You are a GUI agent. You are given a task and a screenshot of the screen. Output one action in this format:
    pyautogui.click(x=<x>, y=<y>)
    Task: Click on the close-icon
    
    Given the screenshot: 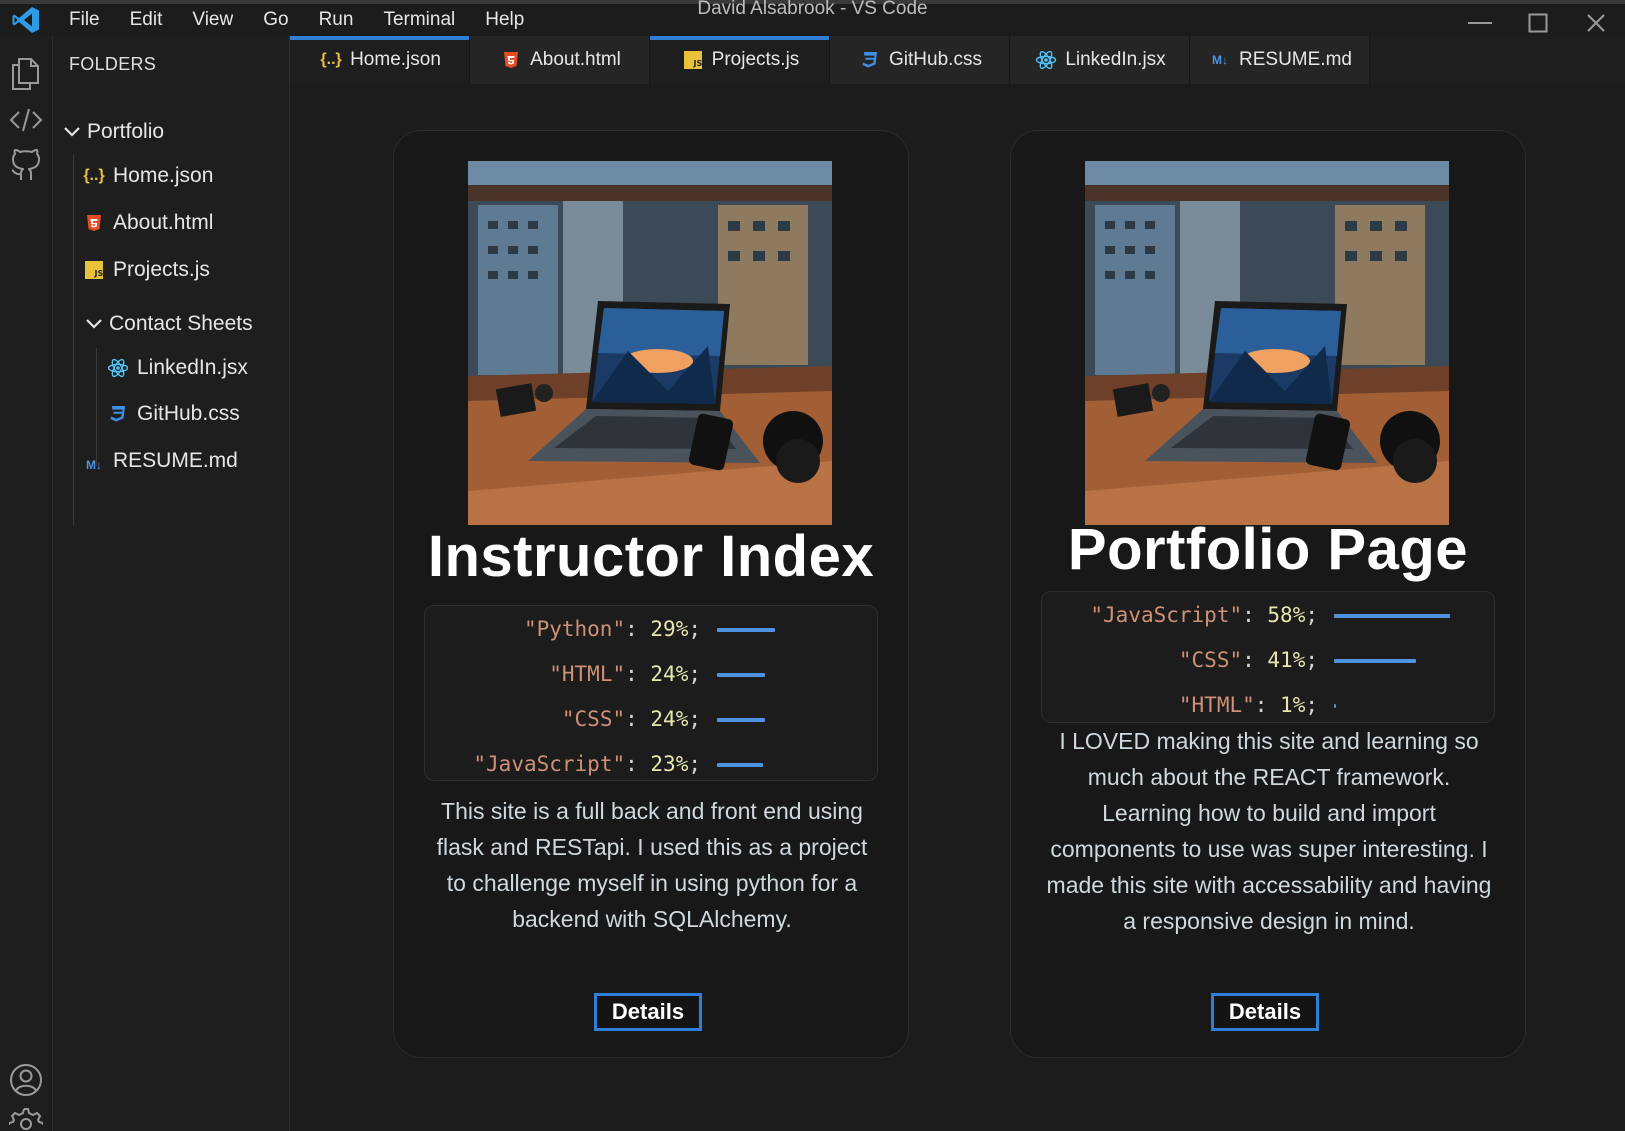 What is the action you would take?
    pyautogui.click(x=1596, y=23)
    